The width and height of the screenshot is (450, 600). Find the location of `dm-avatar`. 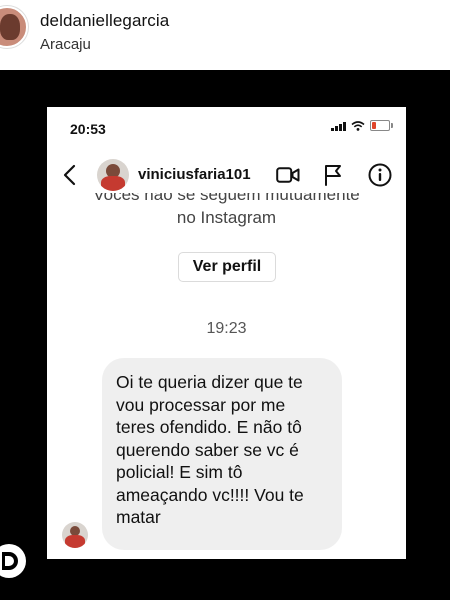

dm-avatar is located at coordinates (113, 175).